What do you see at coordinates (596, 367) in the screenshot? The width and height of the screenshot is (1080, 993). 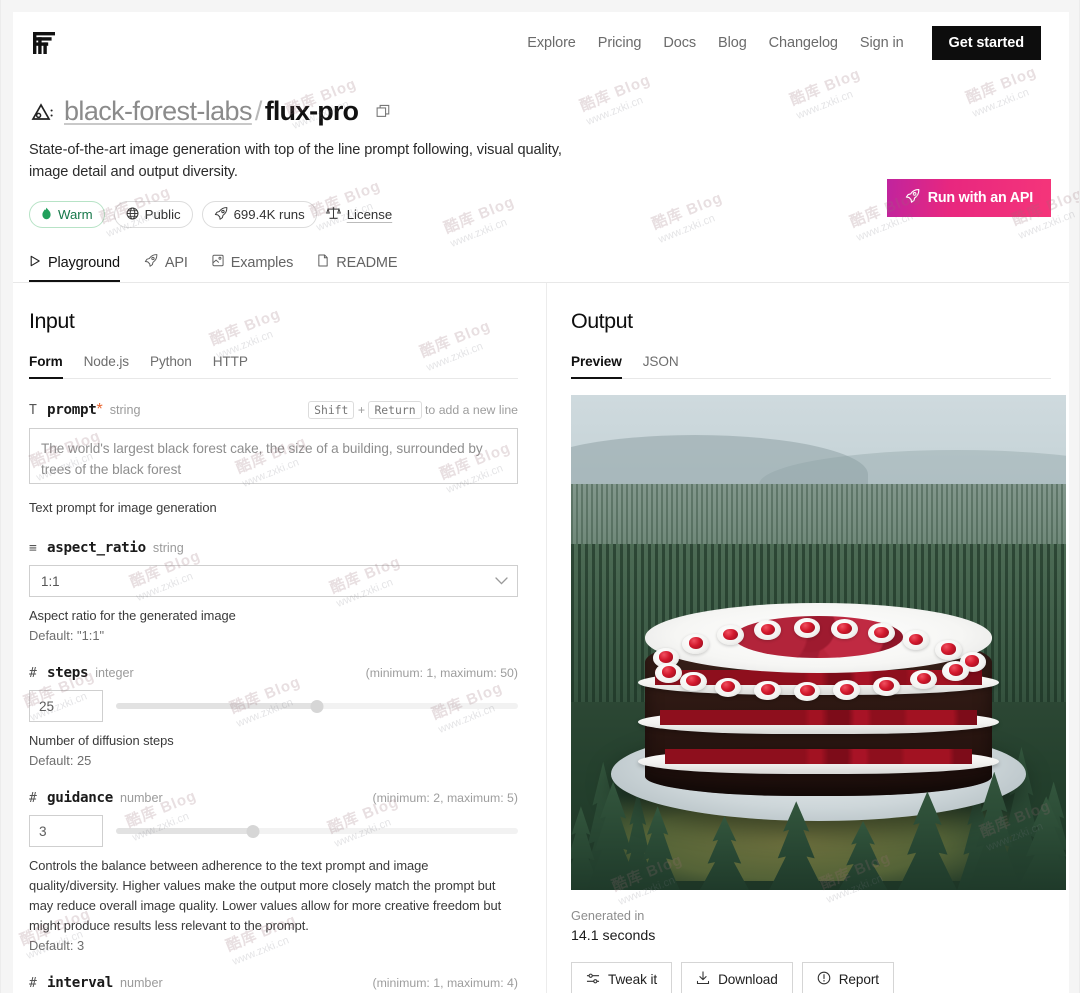 I see `output-tab-preview: Preview` at bounding box center [596, 367].